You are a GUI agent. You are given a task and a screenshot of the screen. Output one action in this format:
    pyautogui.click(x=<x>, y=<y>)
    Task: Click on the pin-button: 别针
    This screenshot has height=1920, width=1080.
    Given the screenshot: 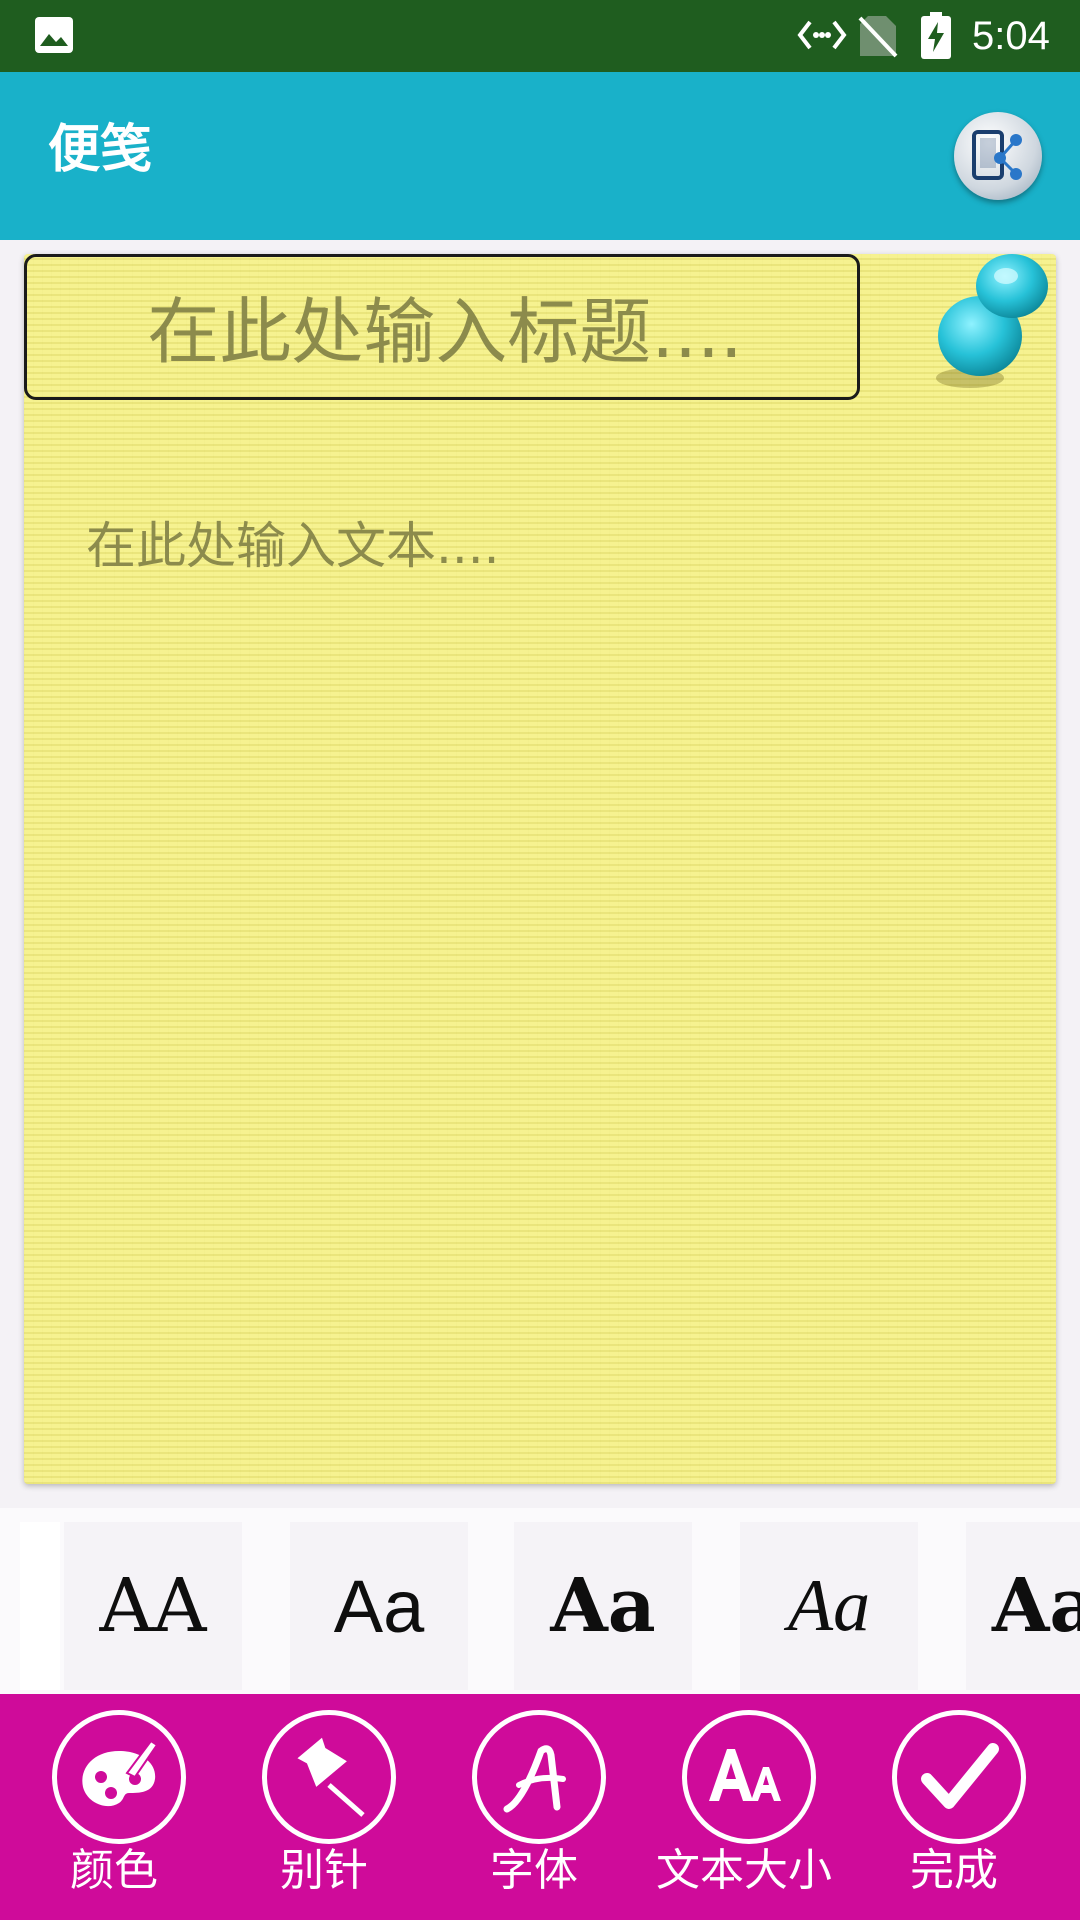 What is the action you would take?
    pyautogui.click(x=330, y=1815)
    